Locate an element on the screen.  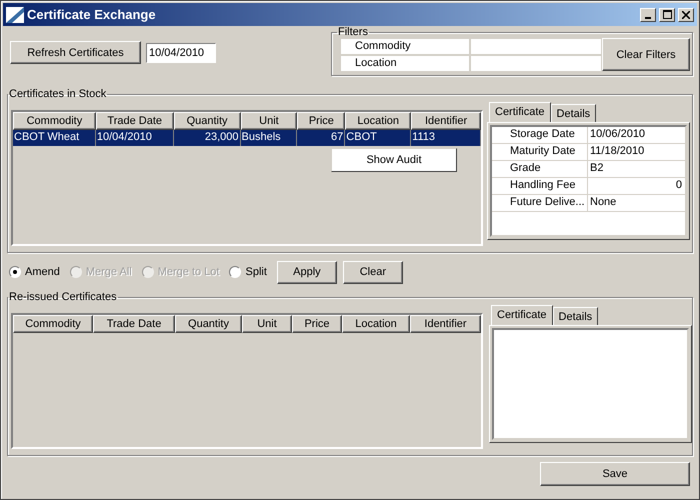
save-button: Save is located at coordinates (615, 474).